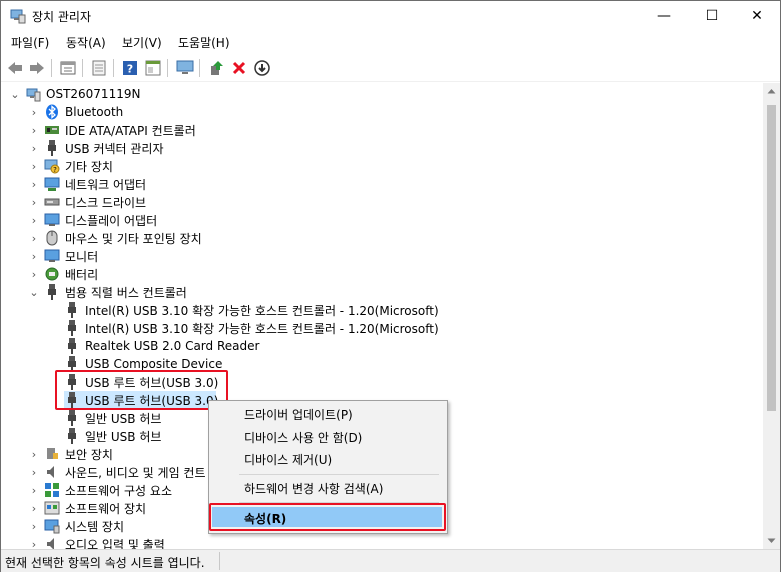  I want to click on tree-item-ide: › IDE ATA/ATAPI 컨트롤러, so click(112, 130).